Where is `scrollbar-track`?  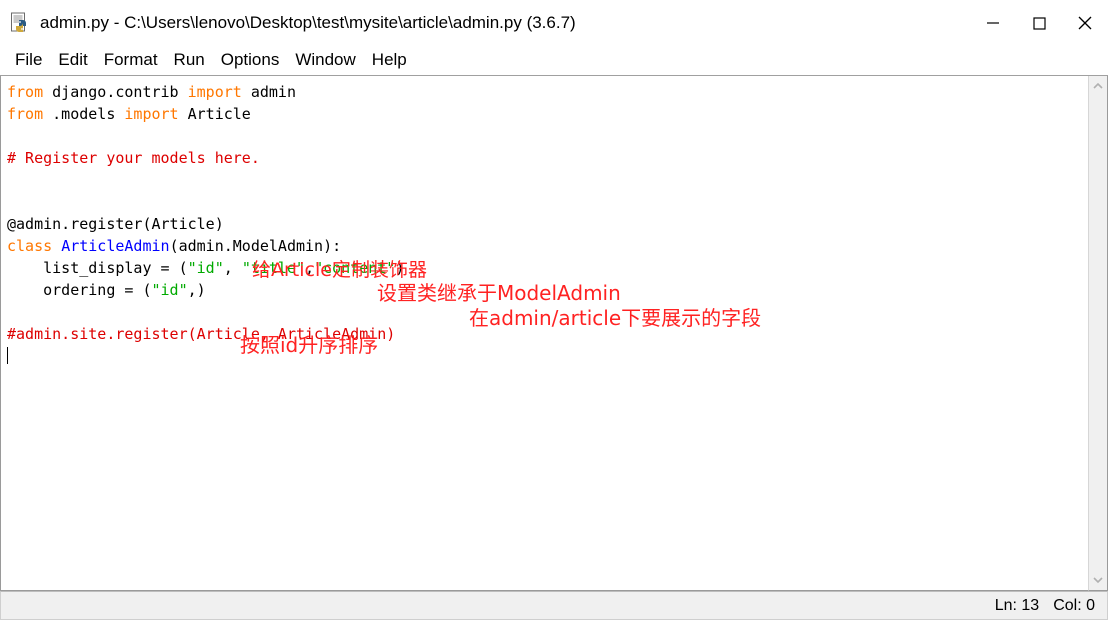 scrollbar-track is located at coordinates (1098, 333).